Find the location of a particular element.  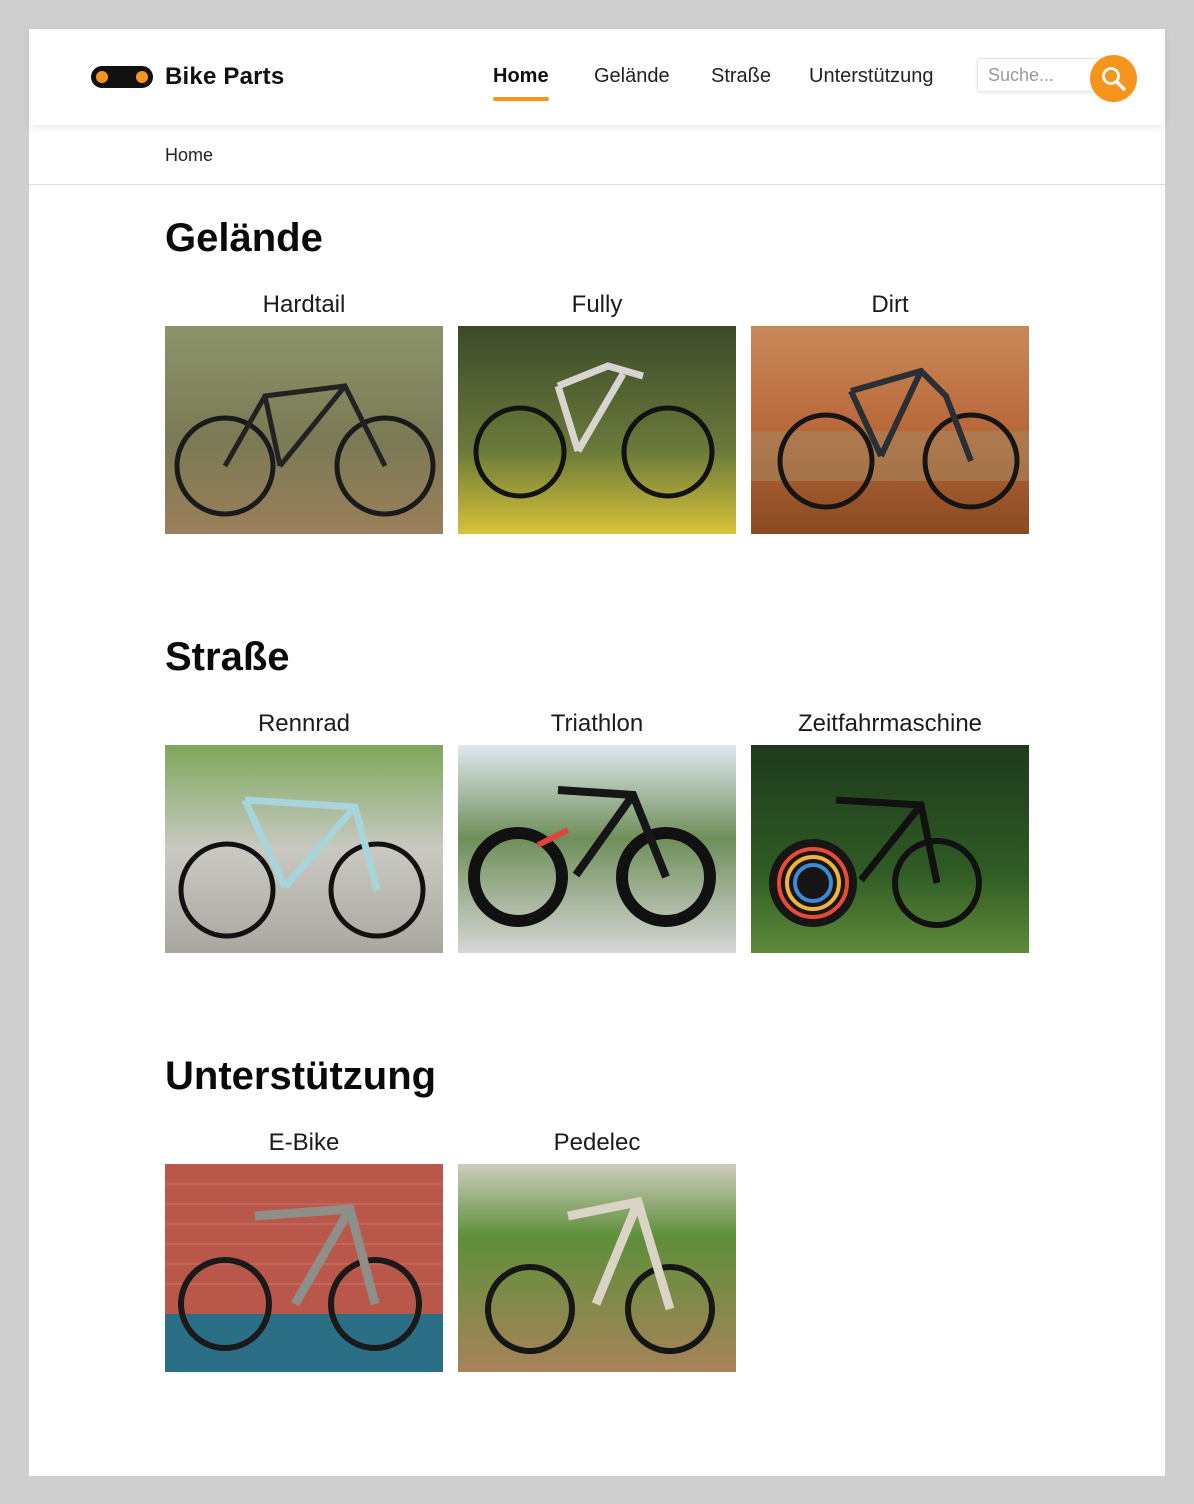

nav-item-label: Gelände is located at coordinates (632, 76).